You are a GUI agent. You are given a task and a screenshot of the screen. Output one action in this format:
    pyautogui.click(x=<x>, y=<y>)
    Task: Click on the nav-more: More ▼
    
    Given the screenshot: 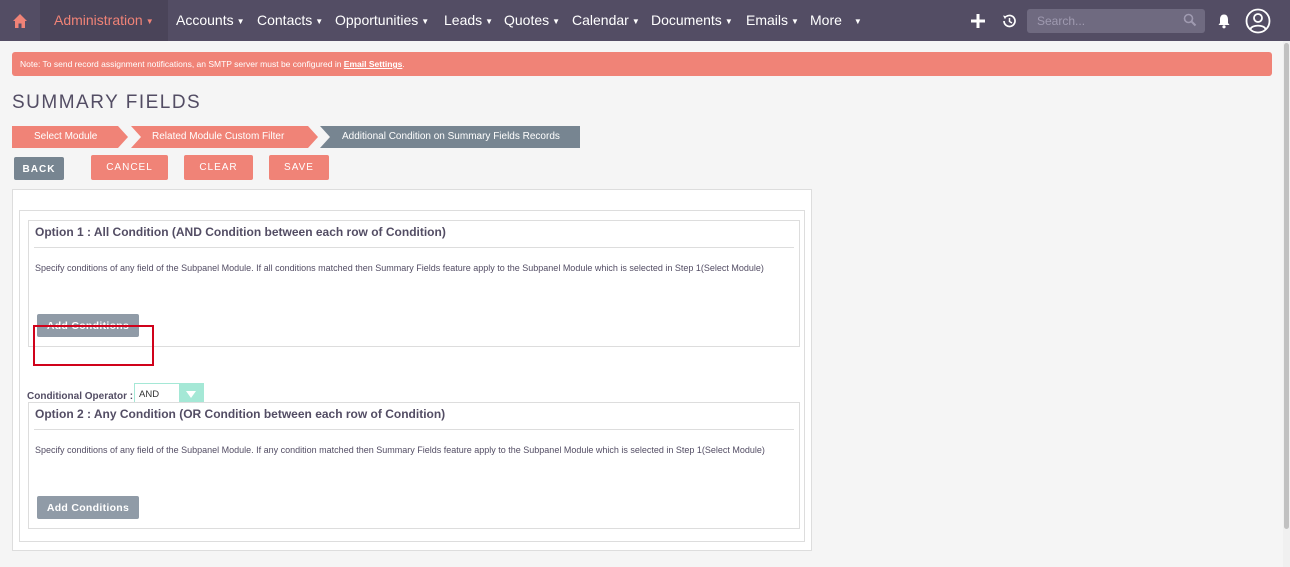 What is the action you would take?
    pyautogui.click(x=836, y=20)
    